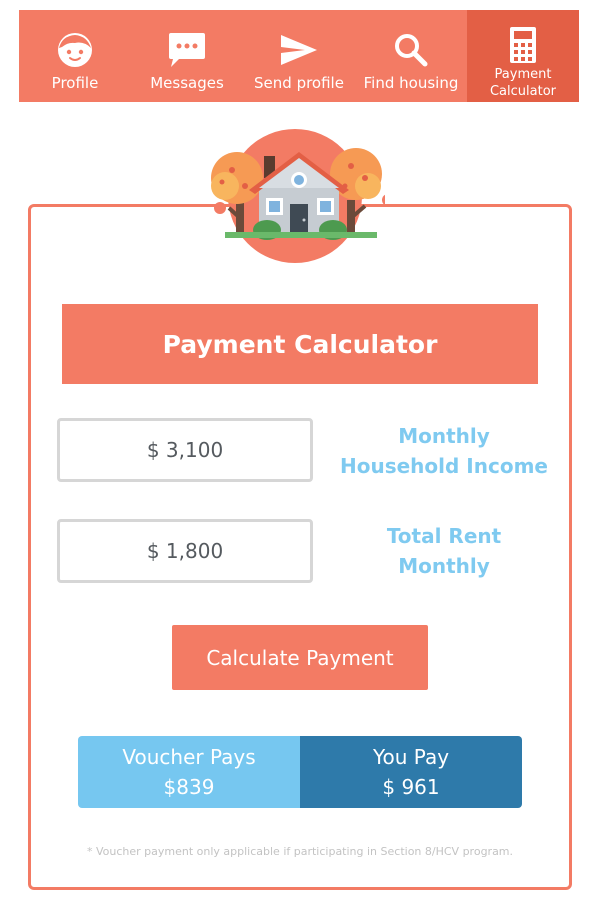 Image resolution: width=600 pixels, height=900 pixels. Describe the element at coordinates (522, 91) in the screenshot. I see `nav-payment-calculator-label-line2: Calculator` at that location.